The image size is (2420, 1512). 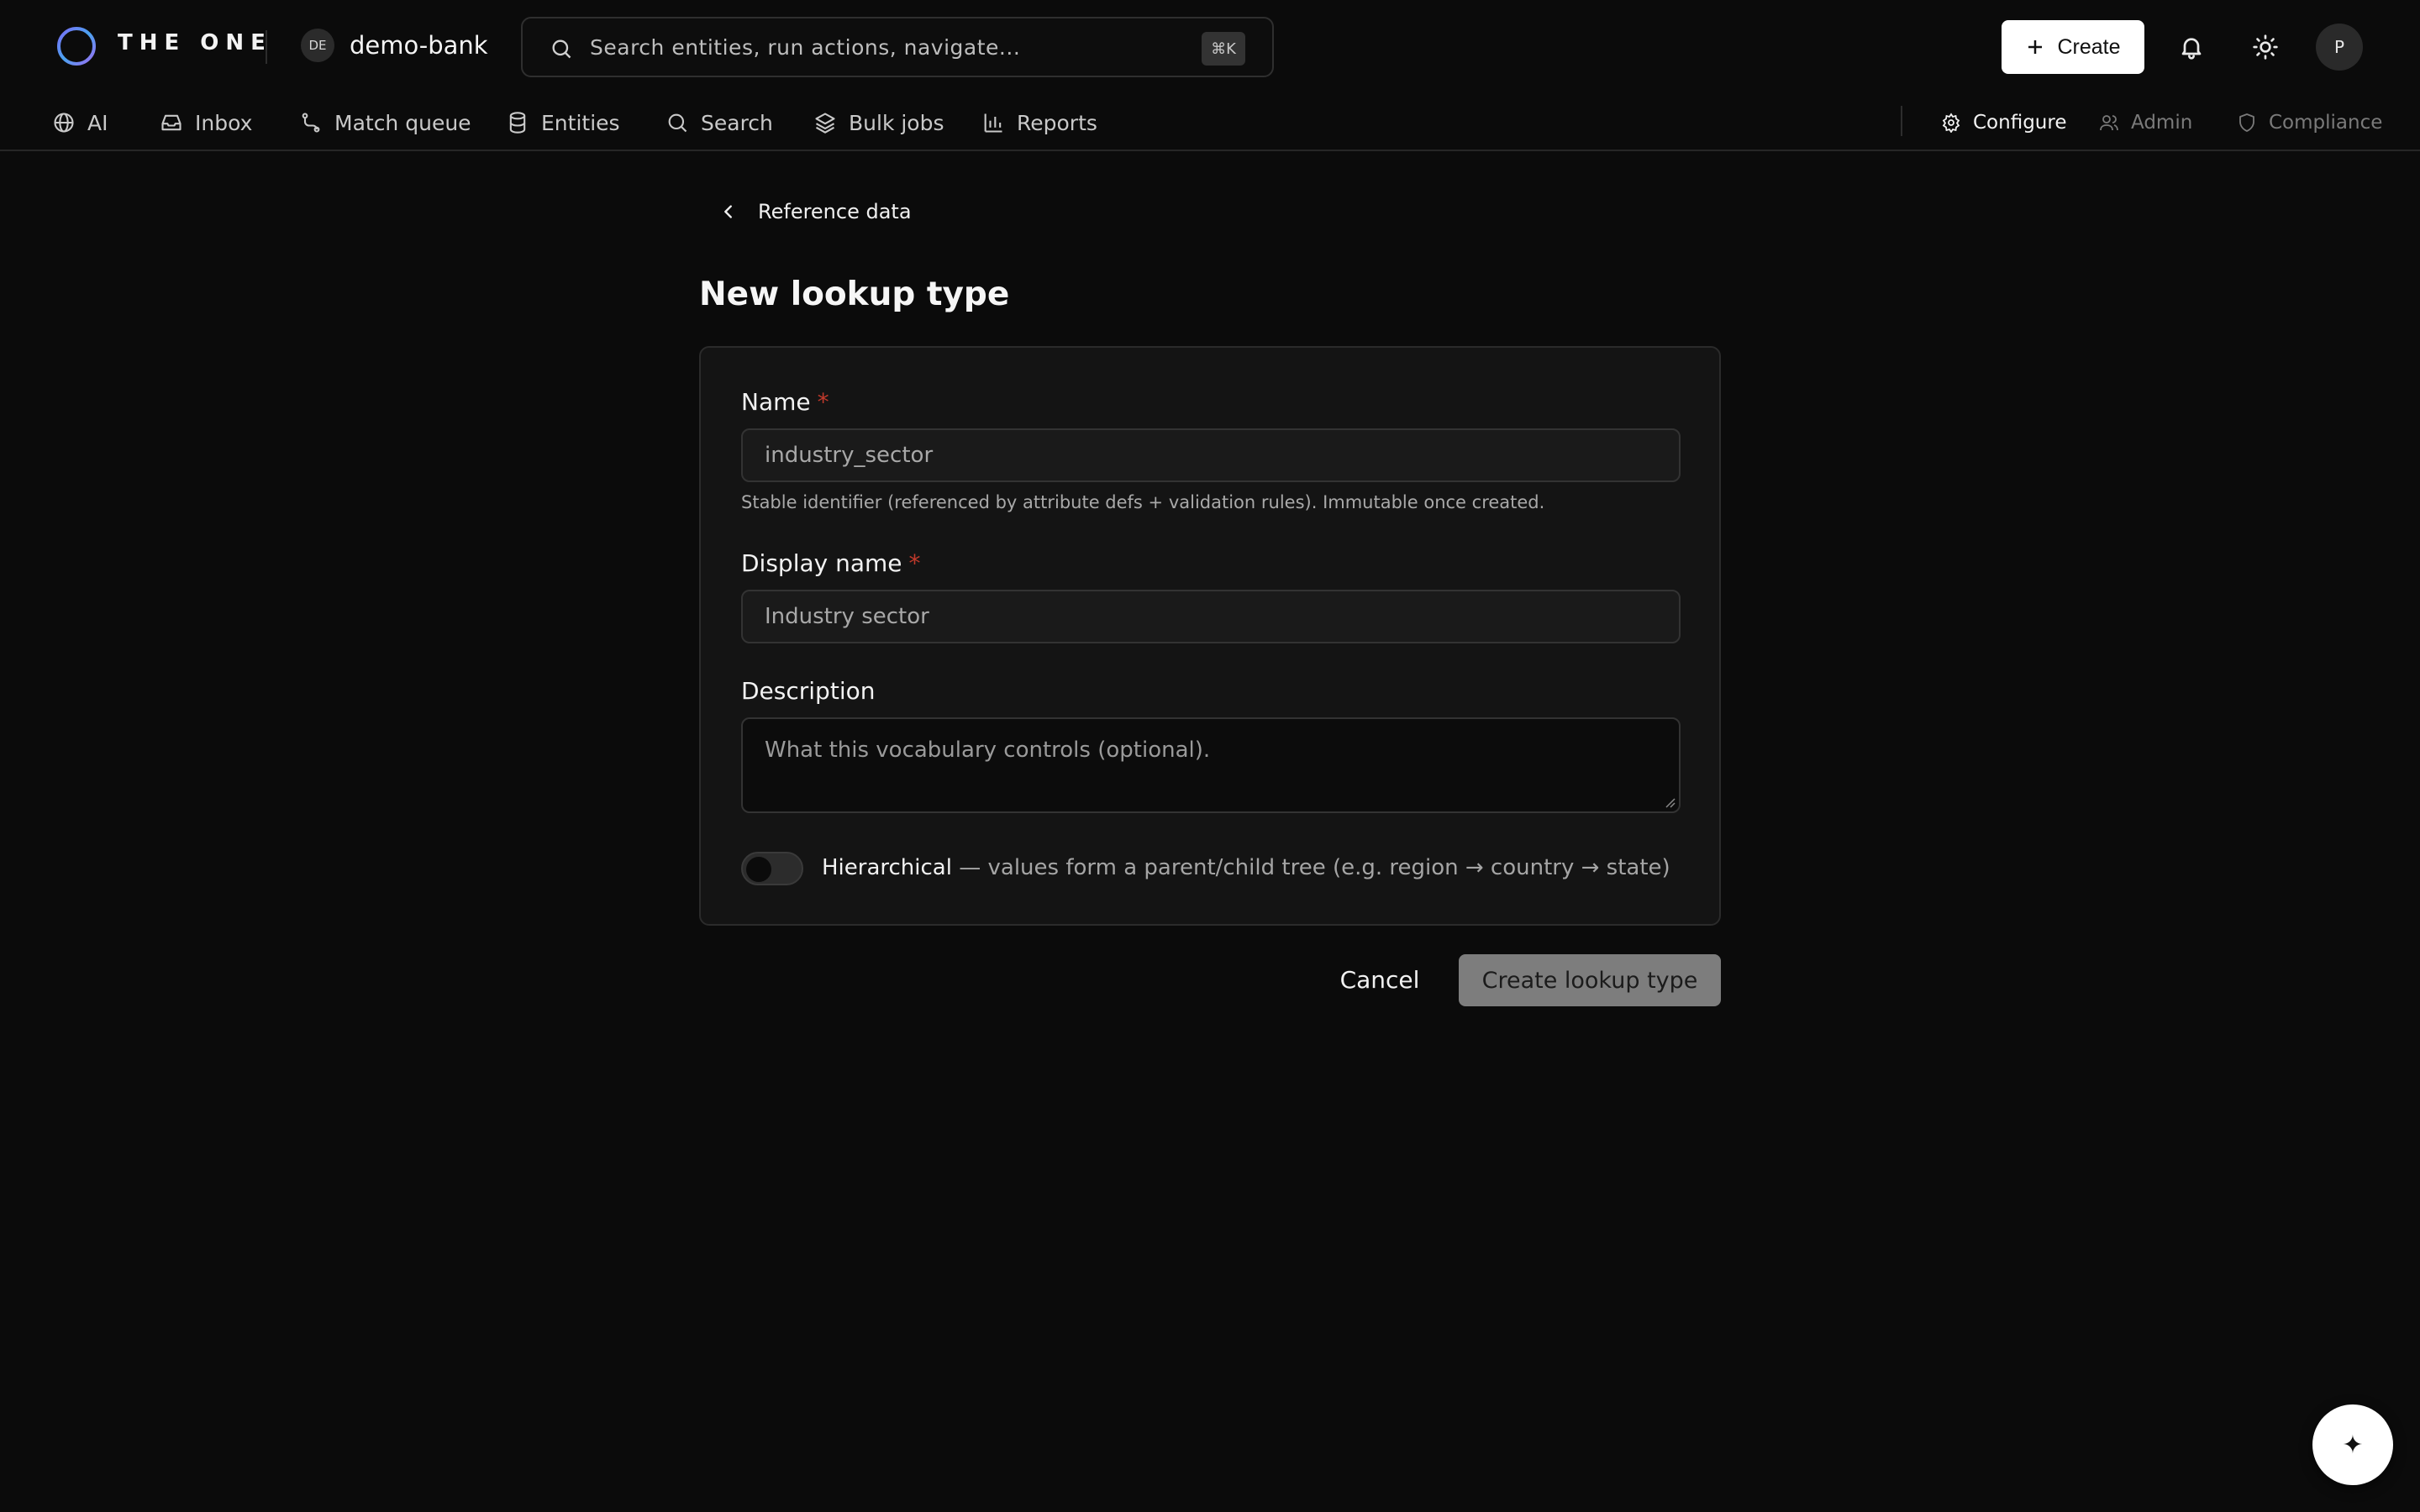 I want to click on create-button: Create, so click(x=2073, y=47).